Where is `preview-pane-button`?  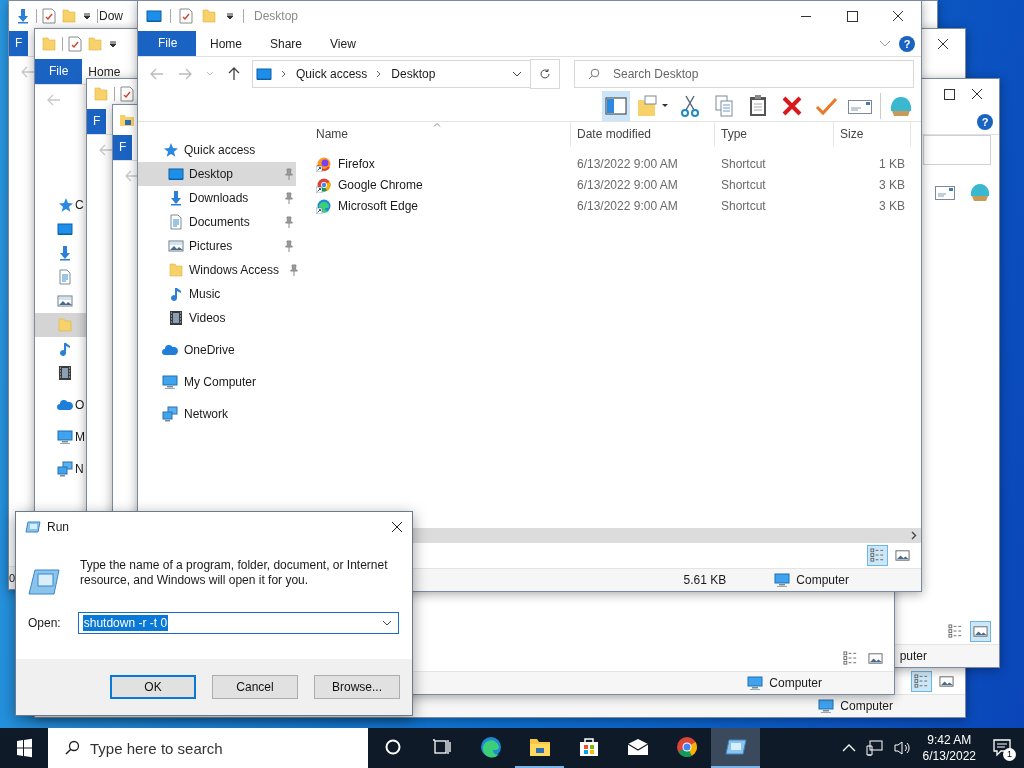 preview-pane-button is located at coordinates (616, 106).